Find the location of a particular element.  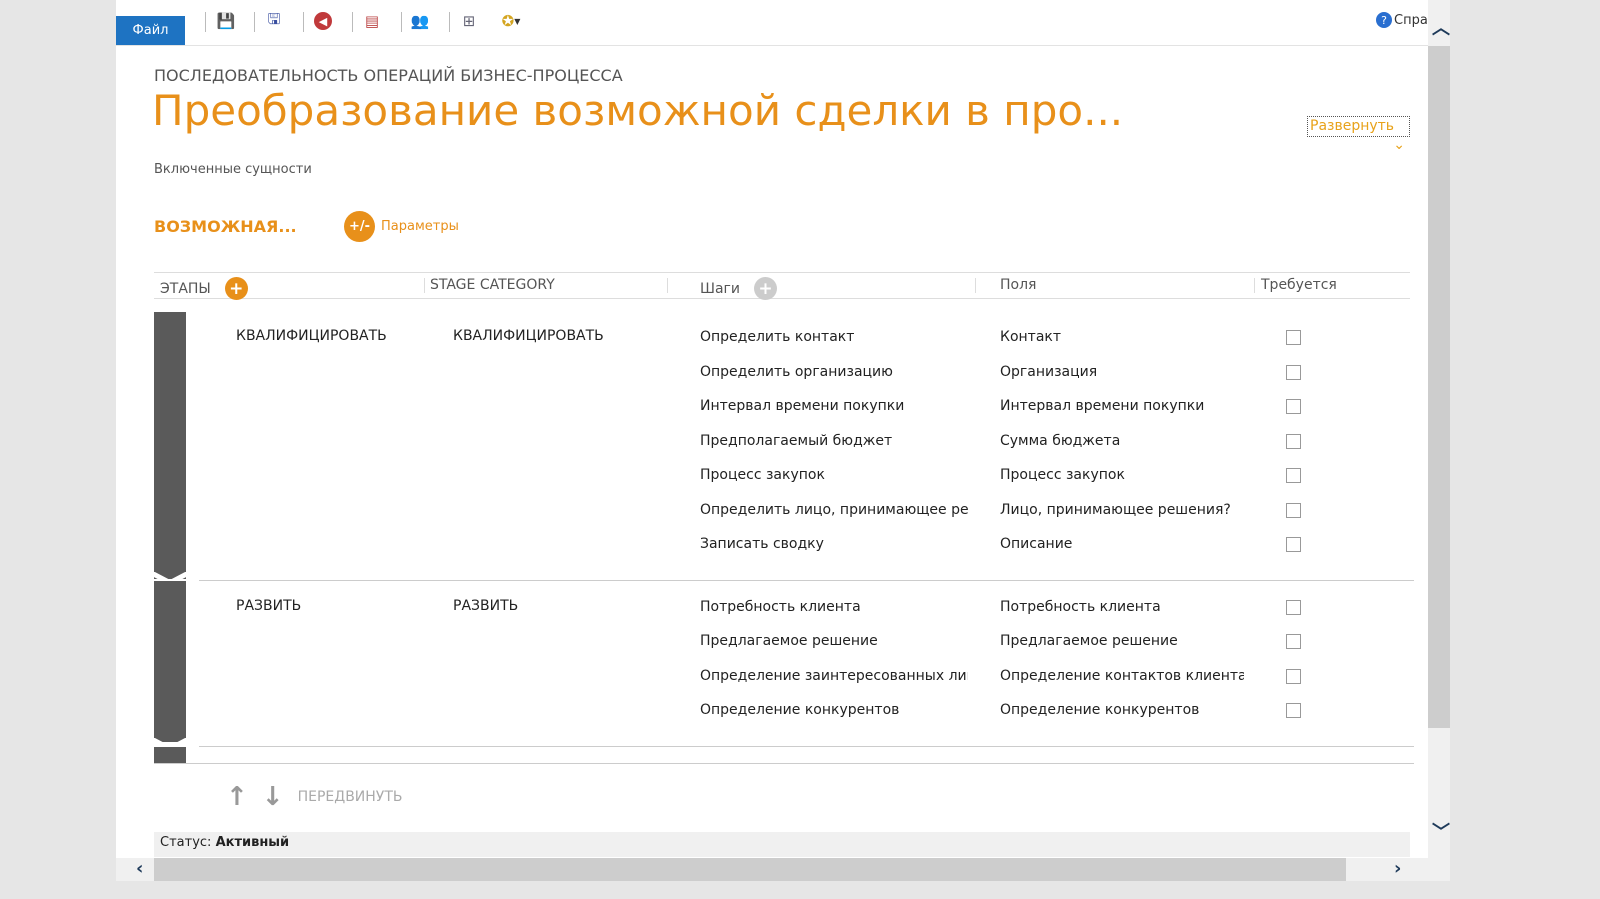

add-step-icon: + is located at coordinates (766, 288).